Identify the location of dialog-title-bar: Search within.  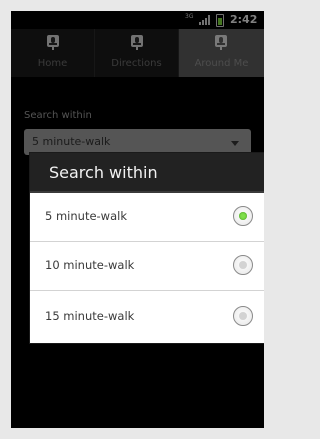
(147, 173).